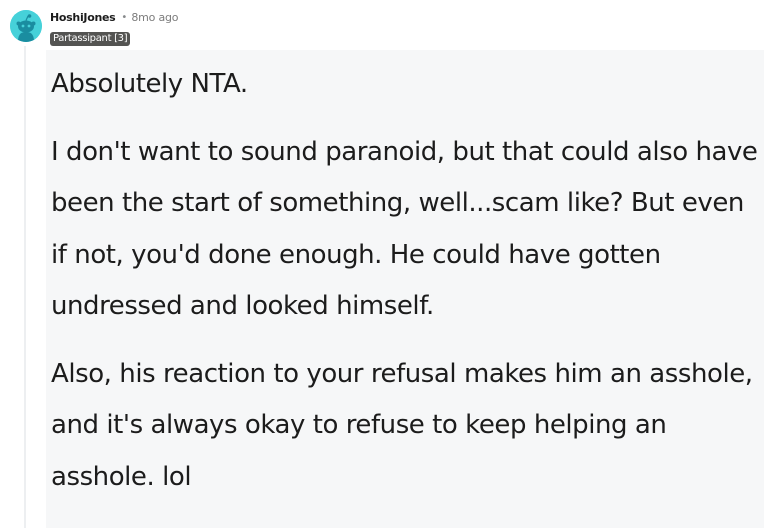 The height and width of the screenshot is (528, 764). I want to click on comment-meta: HoshiJones • 8mo ago, so click(114, 18).